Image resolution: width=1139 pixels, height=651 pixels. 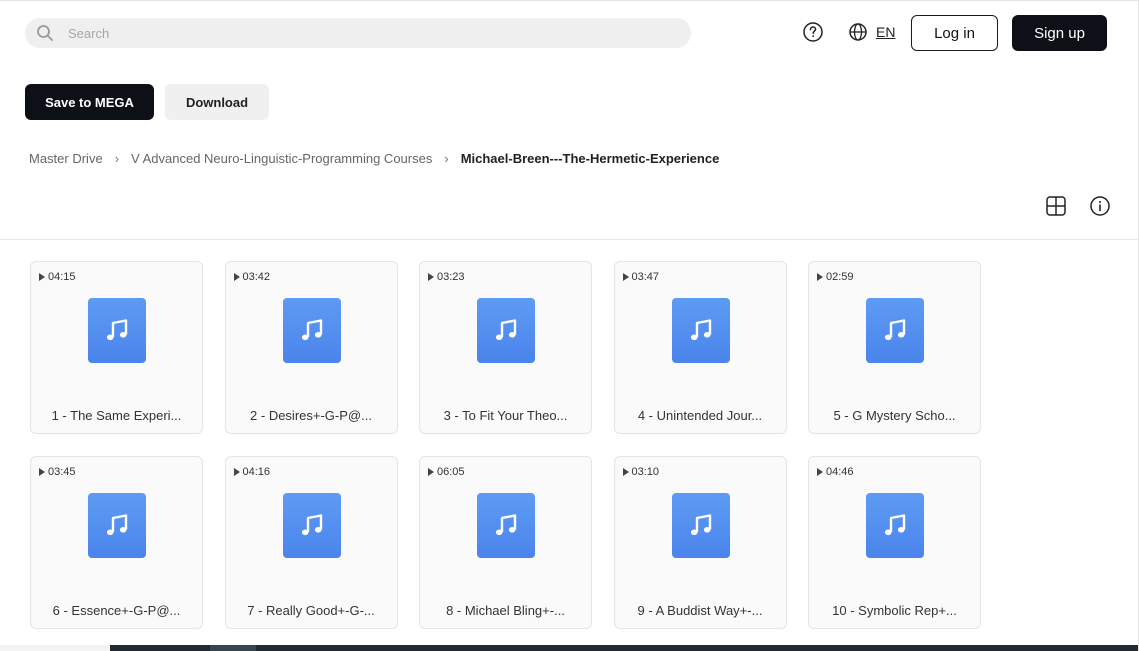 What do you see at coordinates (66, 158) in the screenshot?
I see `breadcrumb-item-master-drive: Master Drive` at bounding box center [66, 158].